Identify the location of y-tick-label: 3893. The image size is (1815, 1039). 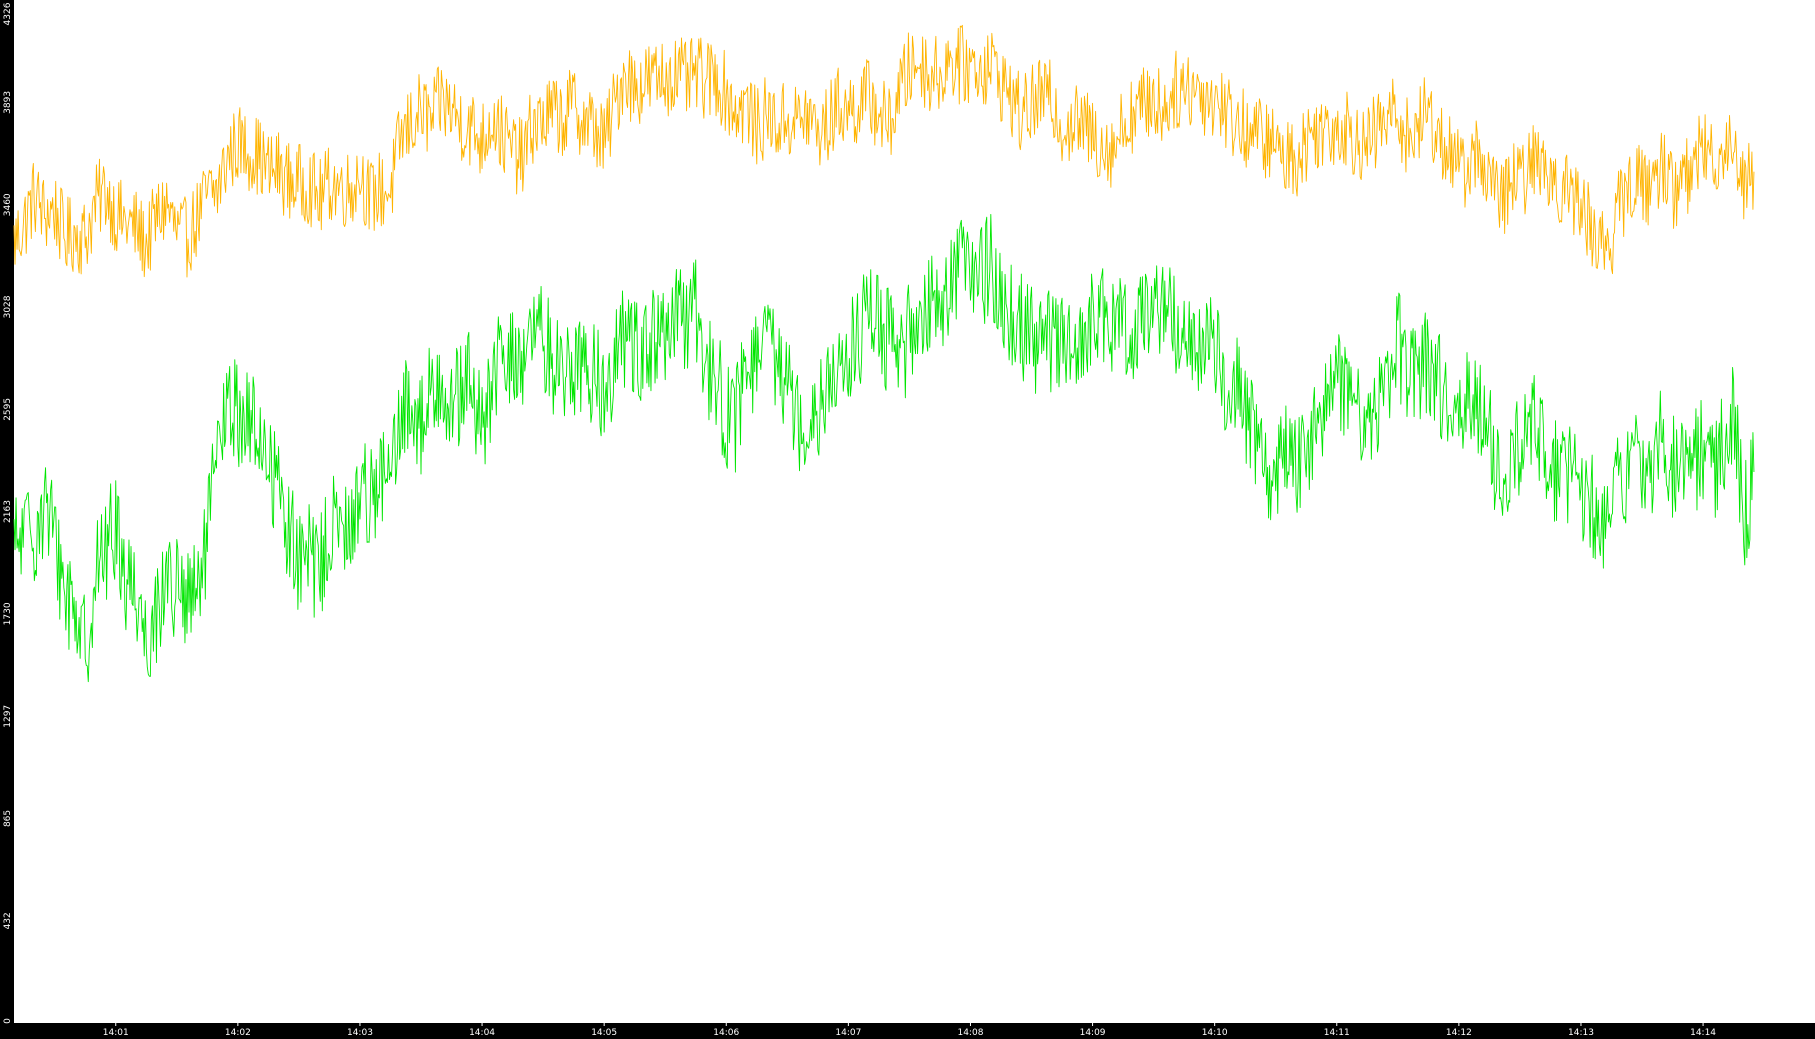
(8, 102).